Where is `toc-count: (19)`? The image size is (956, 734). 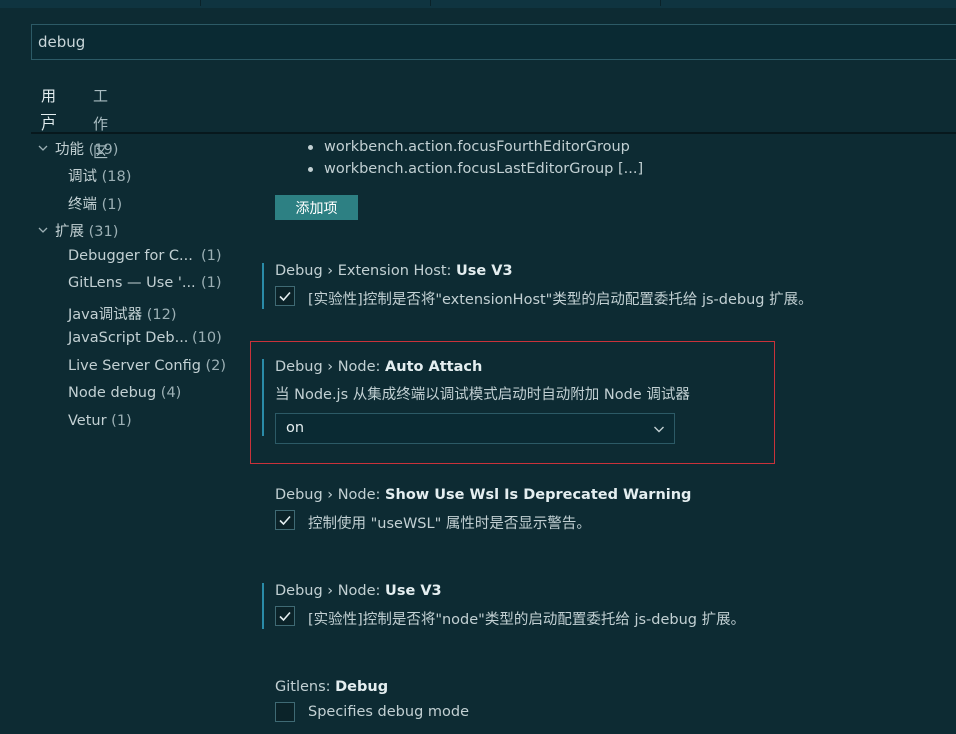
toc-count: (19) is located at coordinates (103, 150).